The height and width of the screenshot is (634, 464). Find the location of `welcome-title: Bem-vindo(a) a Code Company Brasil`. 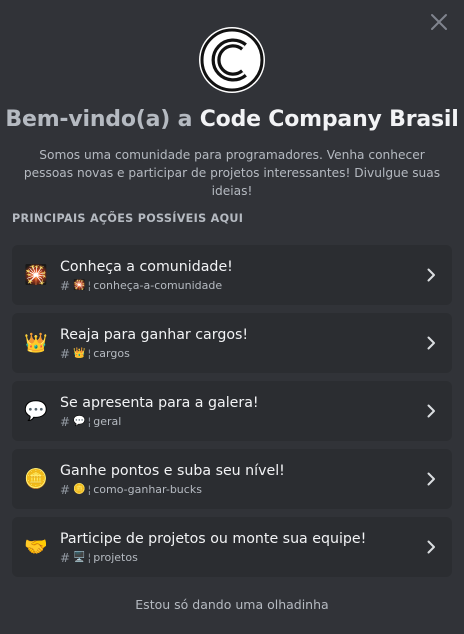

welcome-title: Bem-vindo(a) a Code Company Brasil is located at coordinates (232, 119).